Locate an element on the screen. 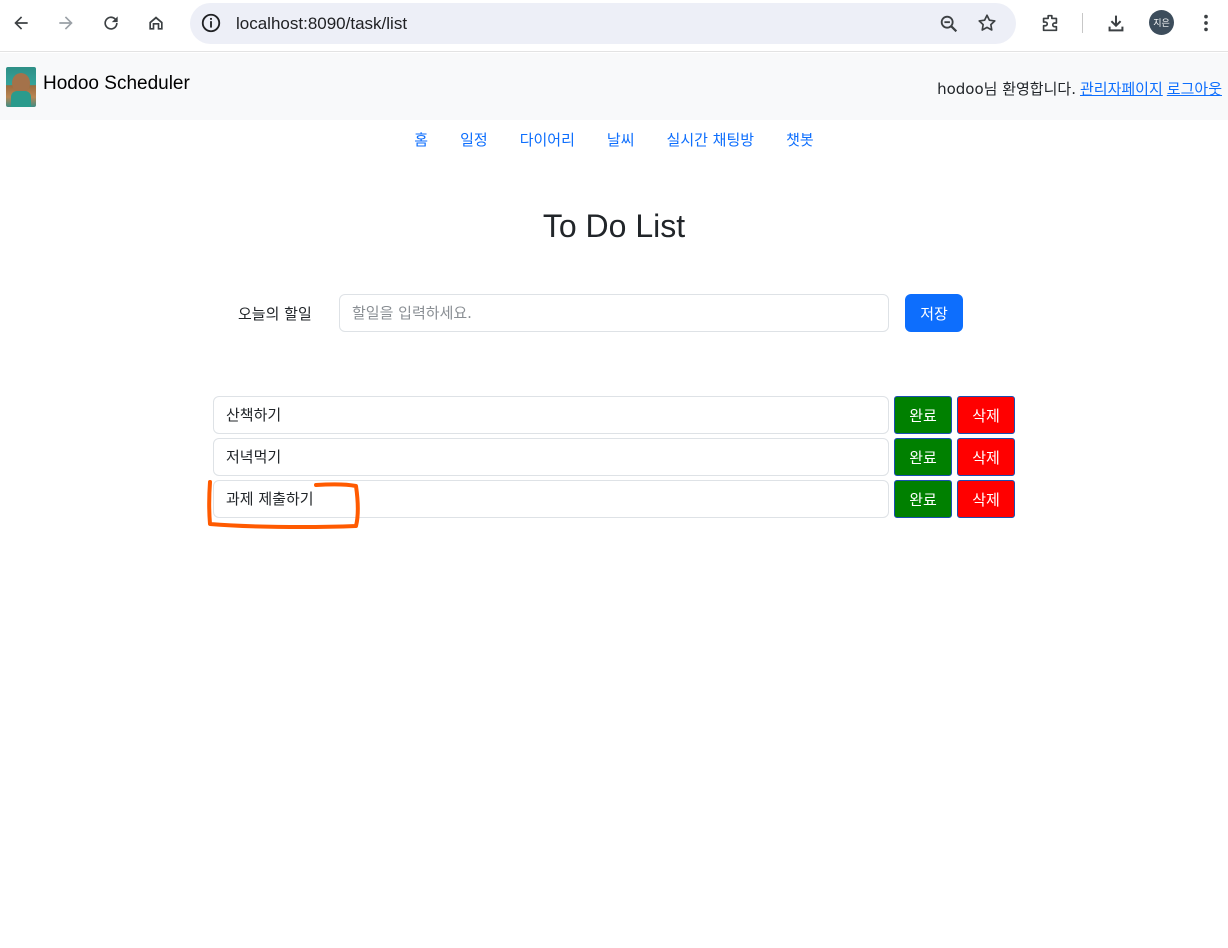 This screenshot has height=948, width=1228. profile-avatar: 지은 is located at coordinates (1161, 22).